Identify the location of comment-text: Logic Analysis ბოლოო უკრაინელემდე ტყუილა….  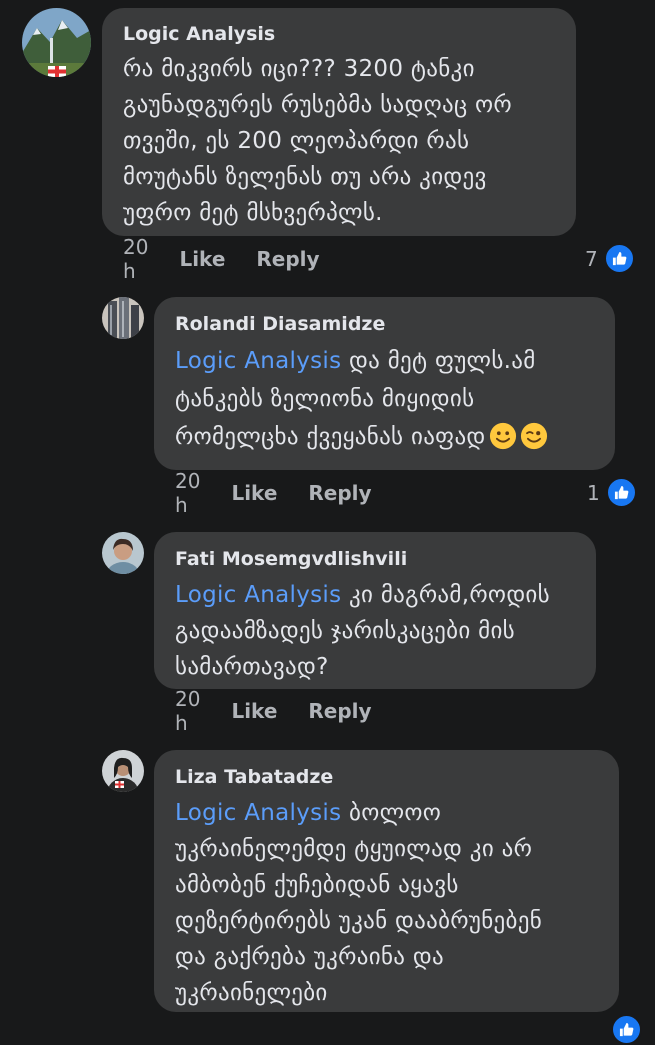
(387, 903).